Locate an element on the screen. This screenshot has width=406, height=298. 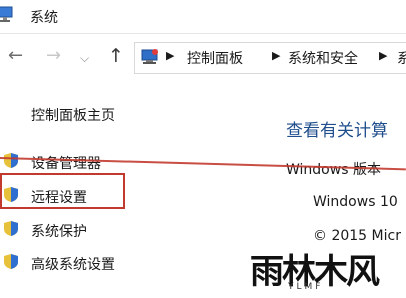
copyright-text: © 2015 Micr is located at coordinates (357, 236).